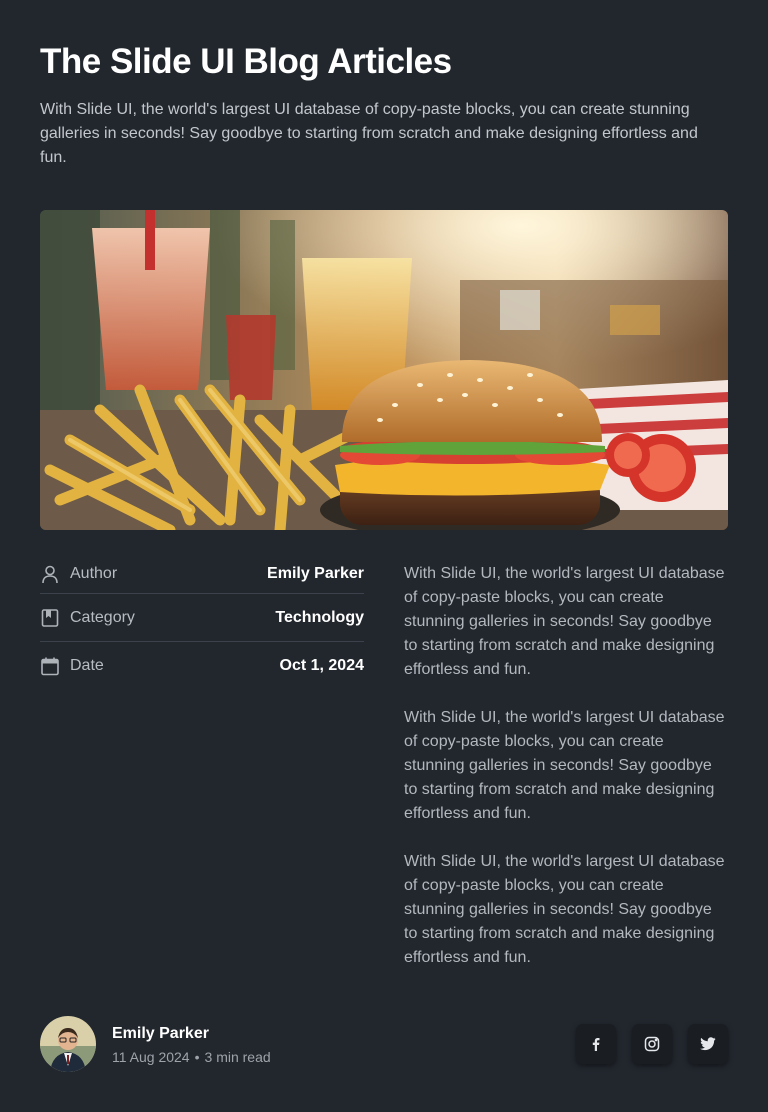 Image resolution: width=768 pixels, height=1112 pixels. I want to click on facebook-button, so click(596, 1044).